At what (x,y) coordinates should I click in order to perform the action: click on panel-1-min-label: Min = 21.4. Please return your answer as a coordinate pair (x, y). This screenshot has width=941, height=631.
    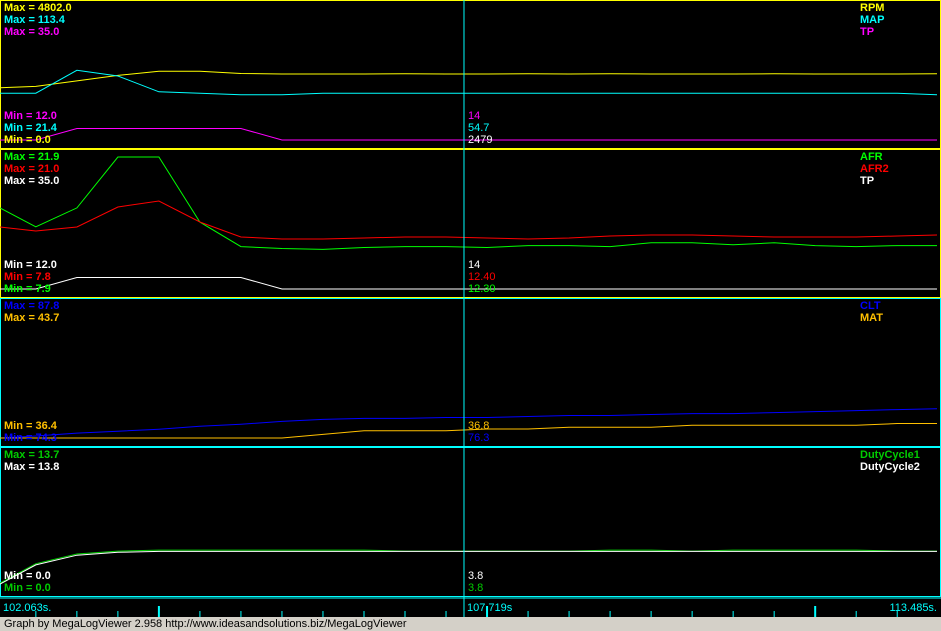
    Looking at the image, I should click on (30, 128).